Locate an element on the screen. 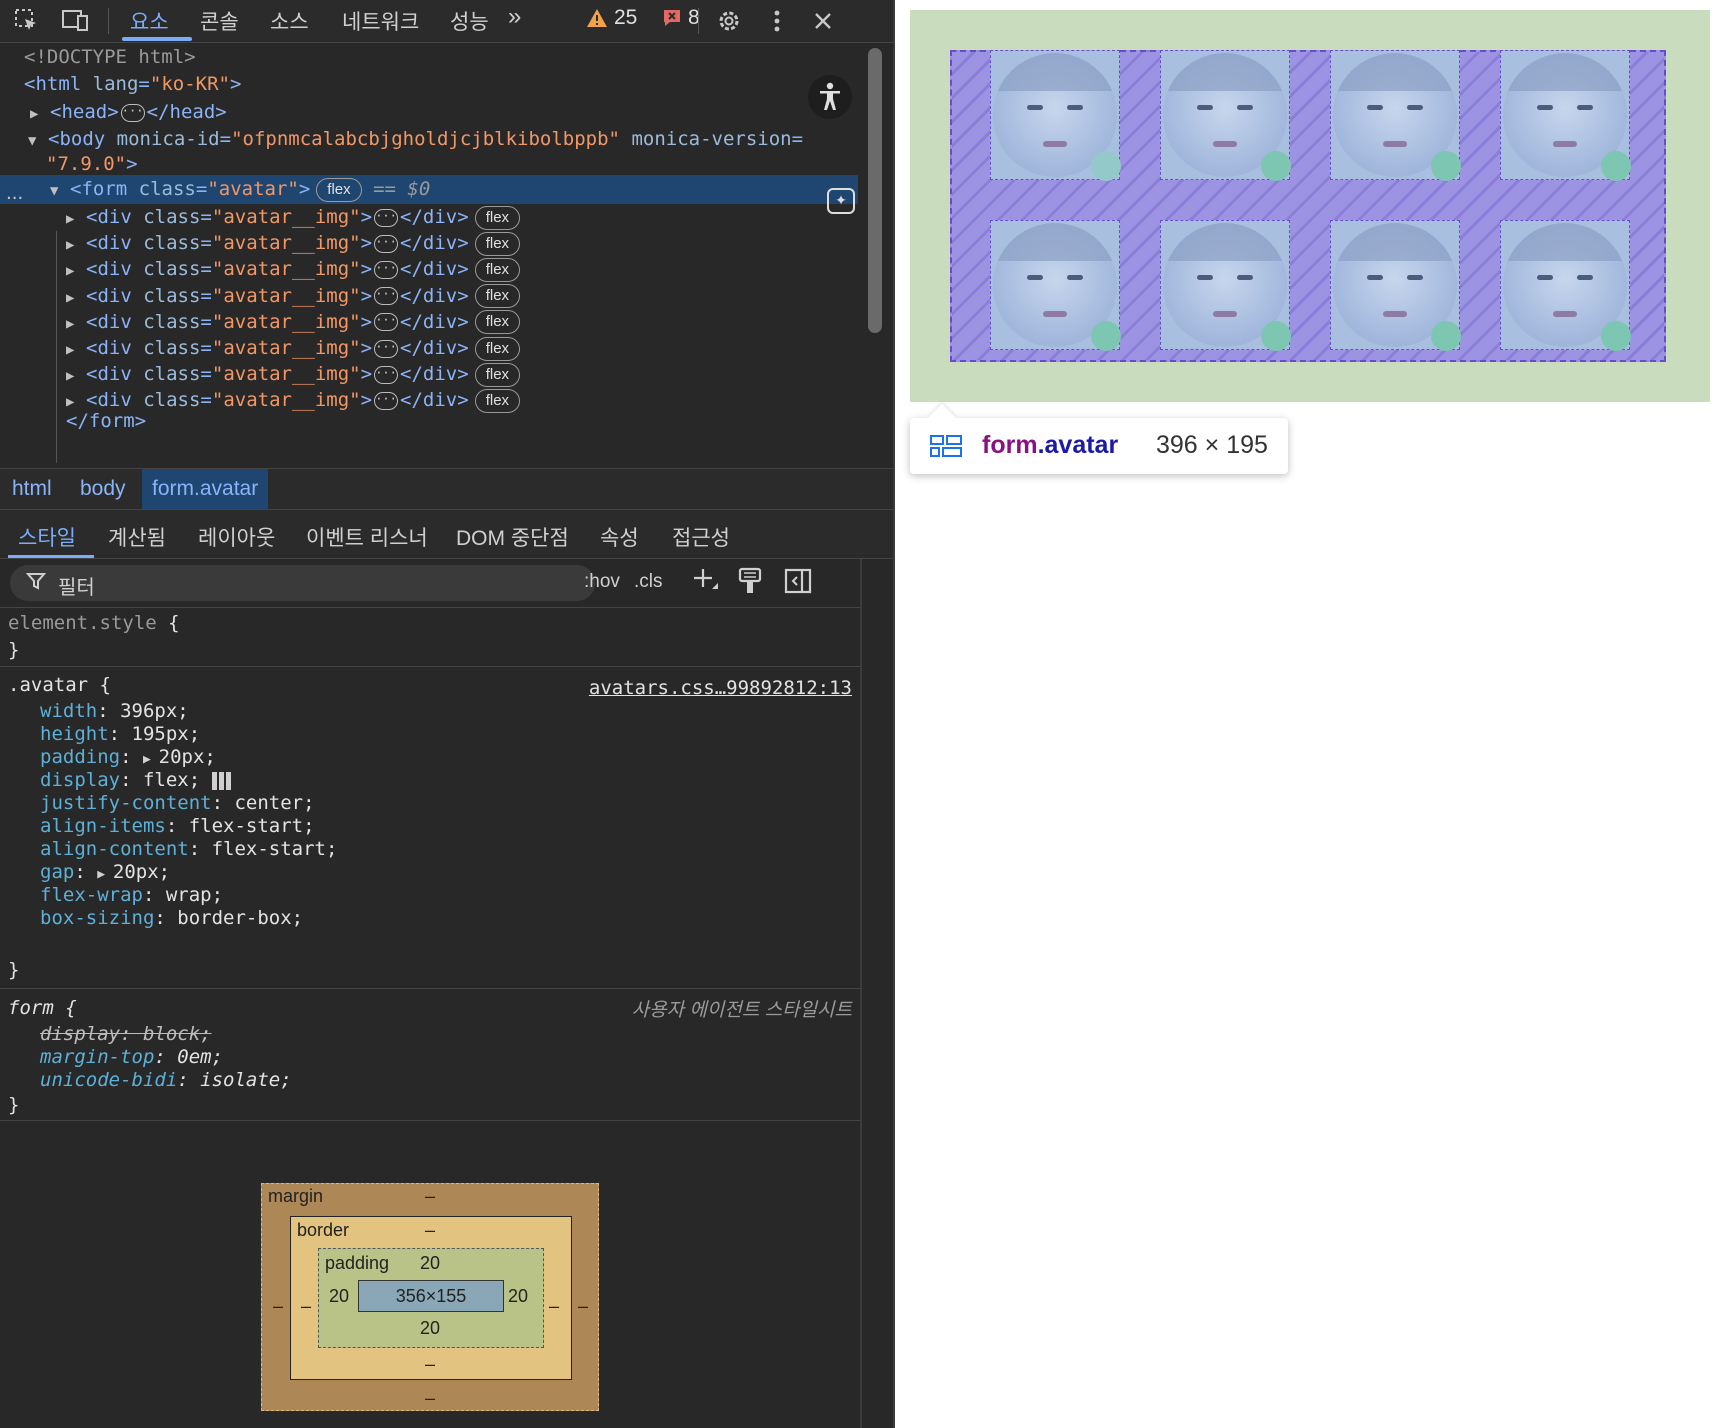  css-declaration: unicode-bidi: isolate; is located at coordinates (166, 1079).